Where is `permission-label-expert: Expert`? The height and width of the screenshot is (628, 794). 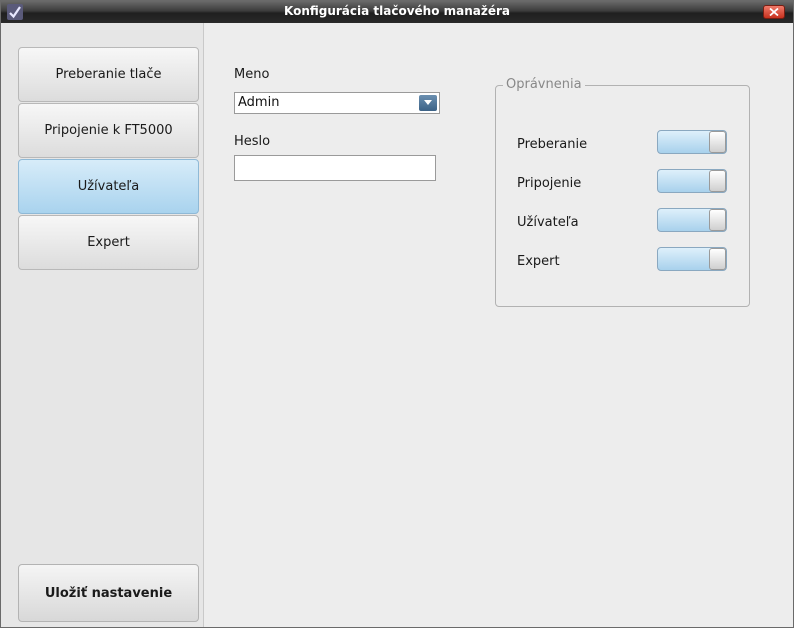 permission-label-expert: Expert is located at coordinates (538, 261).